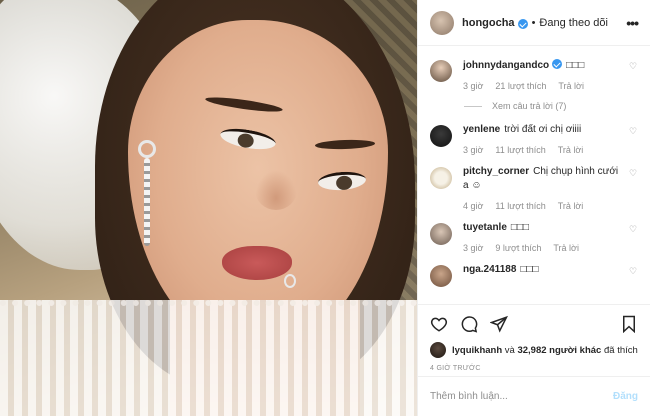 Image resolution: width=650 pixels, height=416 pixels. Describe the element at coordinates (477, 350) in the screenshot. I see `liker-username: lyquikhanh` at that location.